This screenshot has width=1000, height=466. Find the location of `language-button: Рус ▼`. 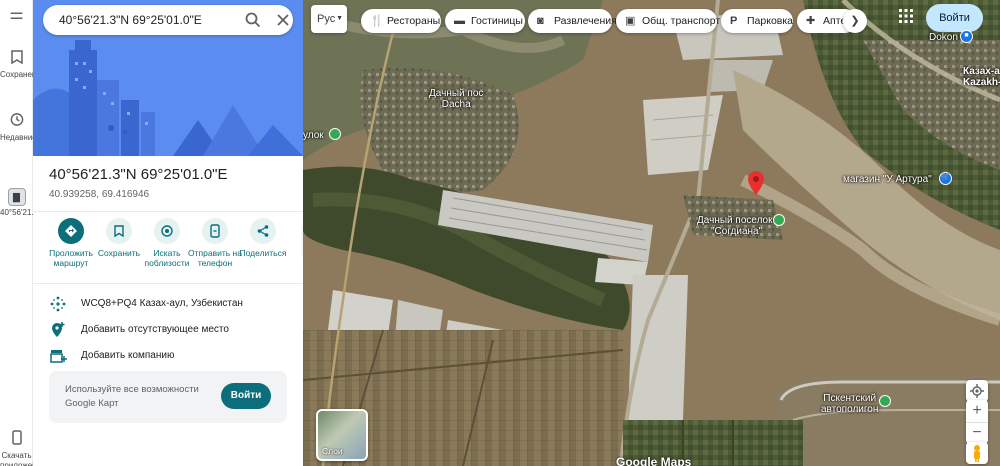

language-button: Рус ▼ is located at coordinates (329, 19).